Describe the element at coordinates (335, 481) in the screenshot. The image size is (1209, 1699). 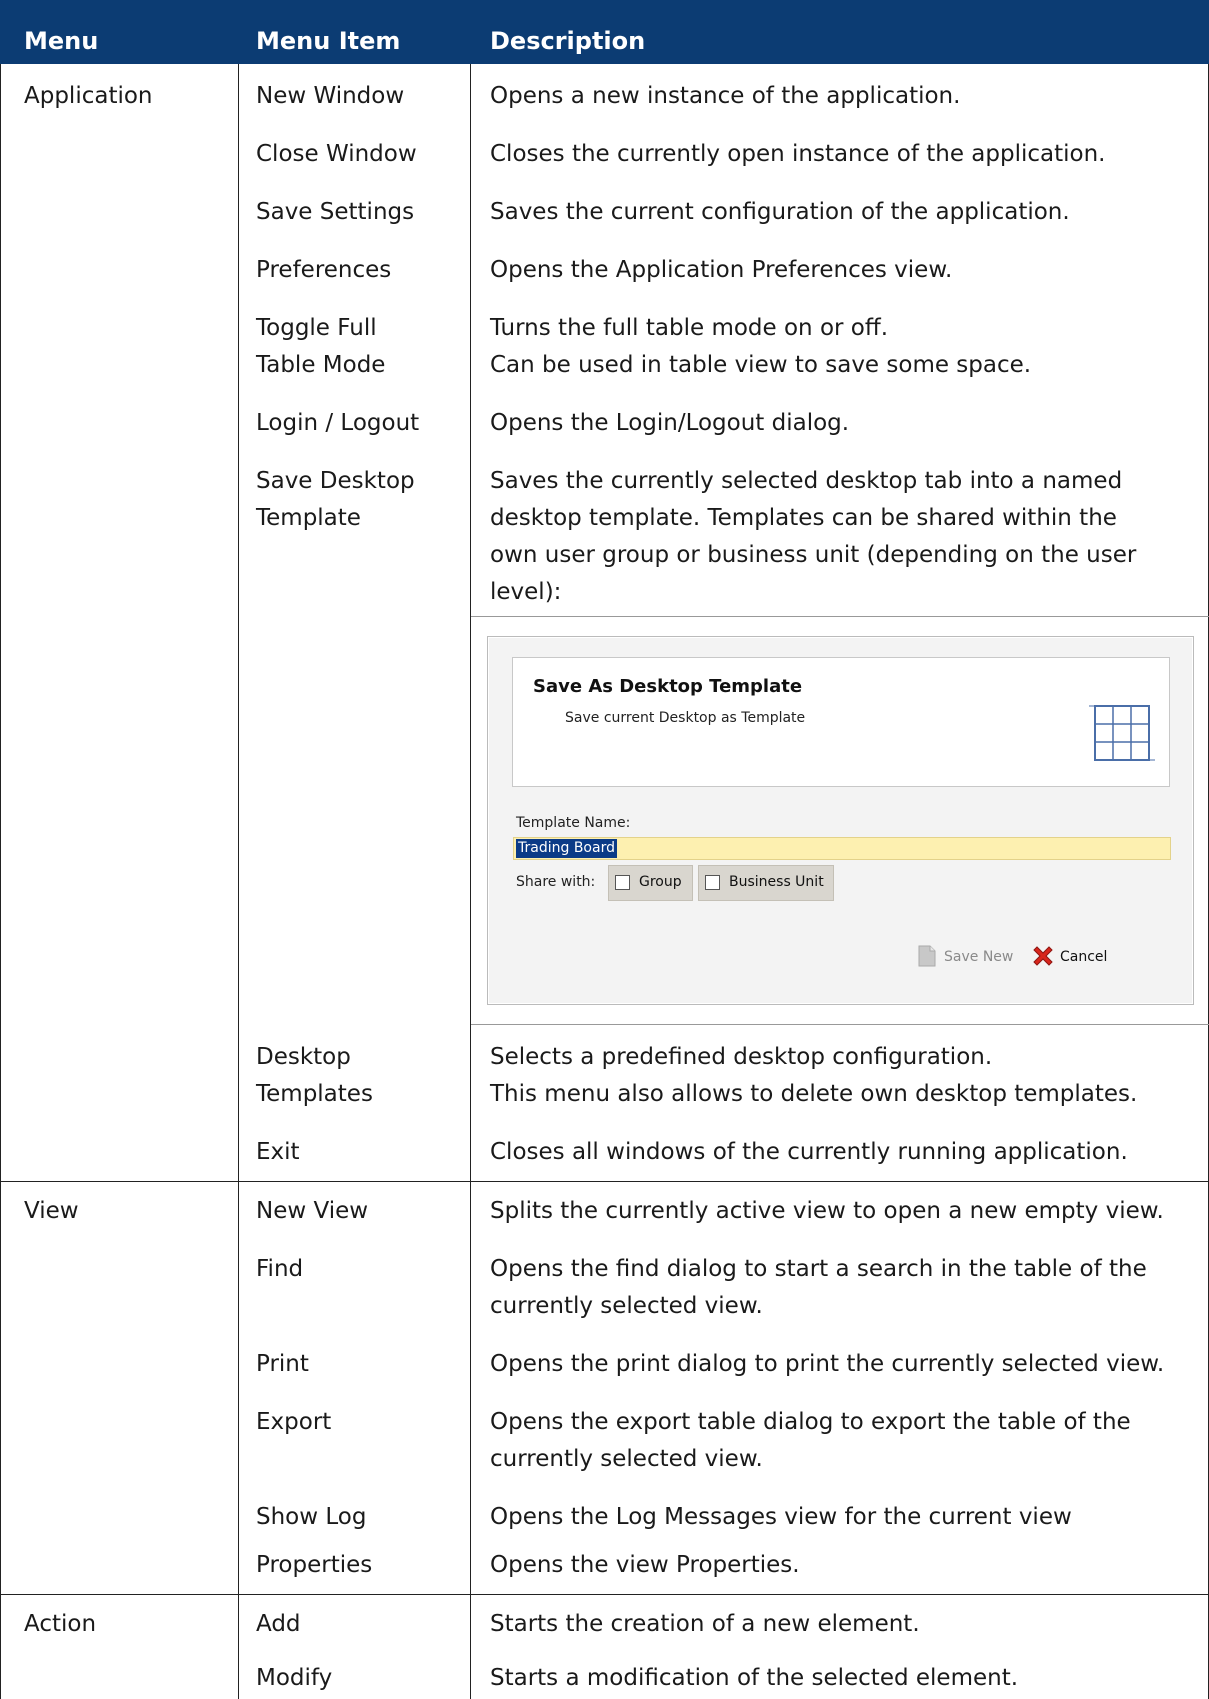
I see `menu-item: Save Desktop` at that location.